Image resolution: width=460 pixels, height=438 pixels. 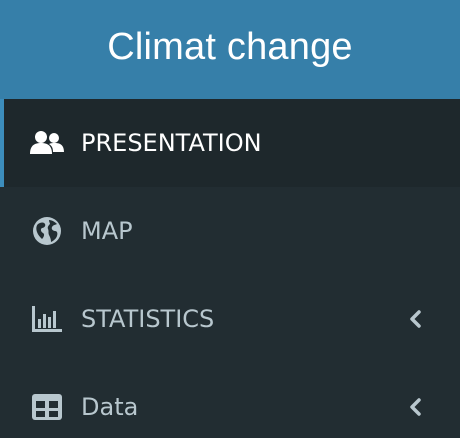 What do you see at coordinates (47, 319) in the screenshot?
I see `bar-chart-icon` at bounding box center [47, 319].